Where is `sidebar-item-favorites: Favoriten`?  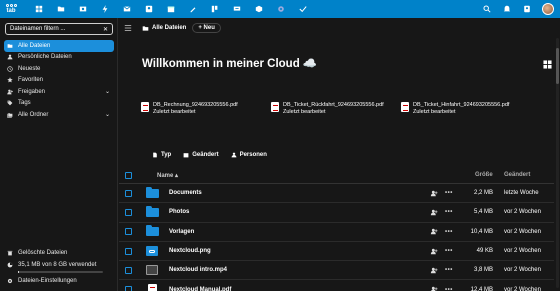 sidebar-item-favorites: Favoriten is located at coordinates (59, 81).